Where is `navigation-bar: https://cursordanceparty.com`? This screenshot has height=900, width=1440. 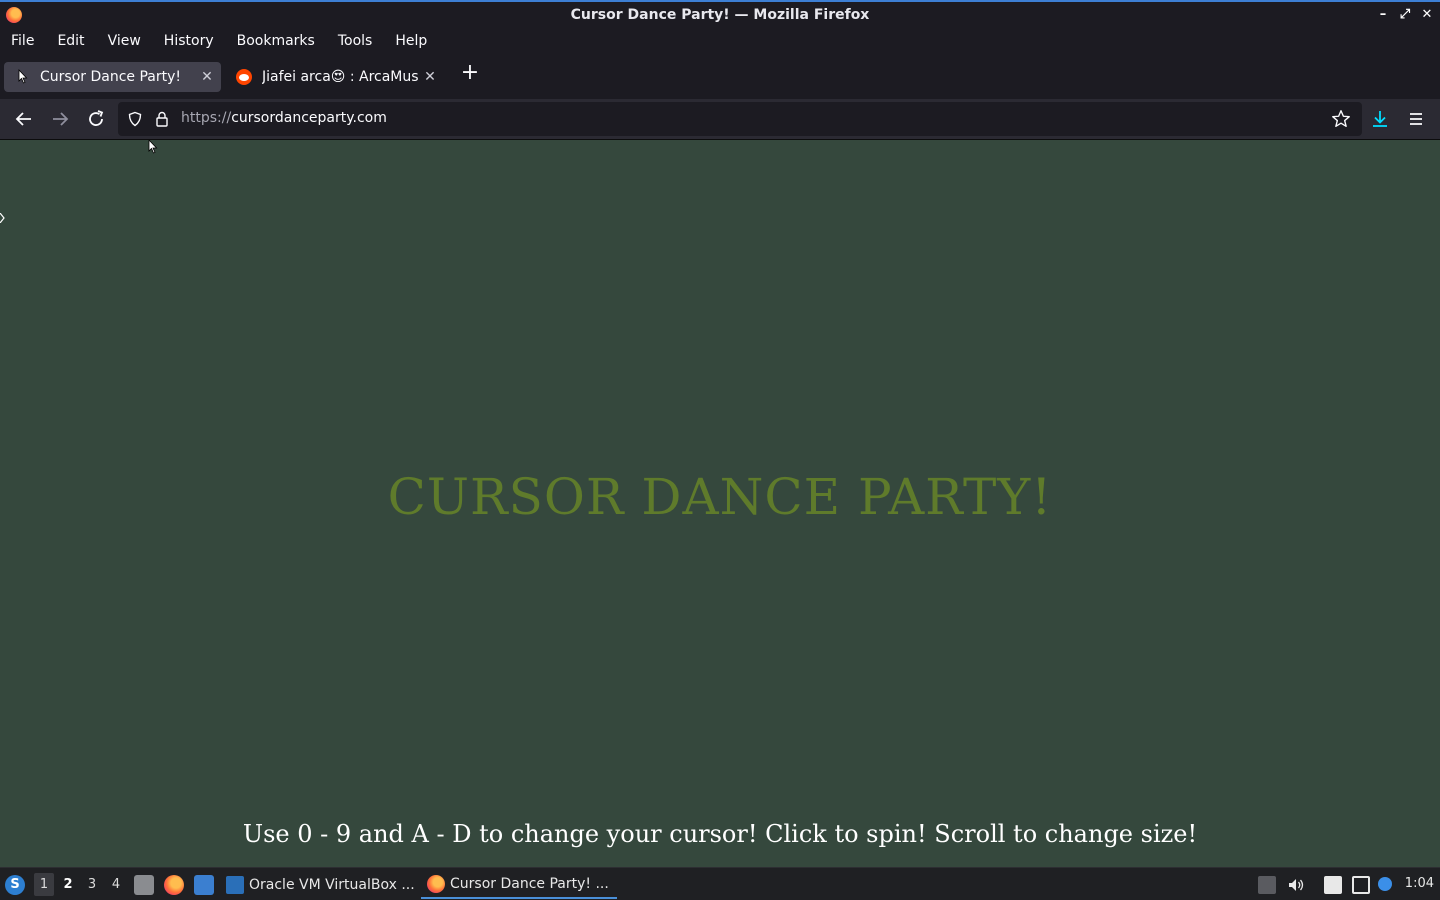
navigation-bar: https://cursordanceparty.com is located at coordinates (720, 119).